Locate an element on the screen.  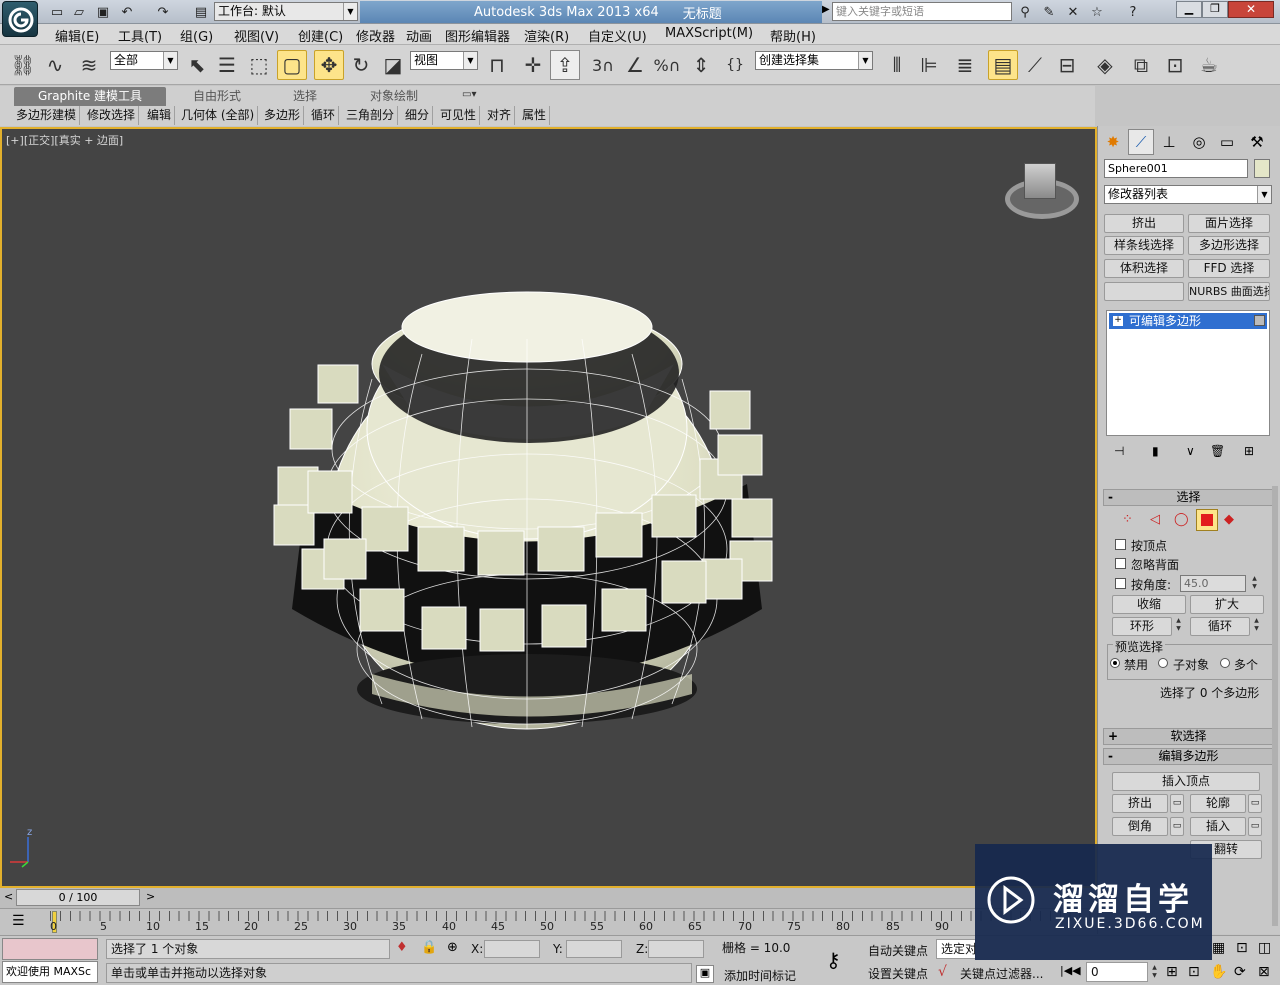
polygon-mode-icon is located at coordinates (1207, 520).